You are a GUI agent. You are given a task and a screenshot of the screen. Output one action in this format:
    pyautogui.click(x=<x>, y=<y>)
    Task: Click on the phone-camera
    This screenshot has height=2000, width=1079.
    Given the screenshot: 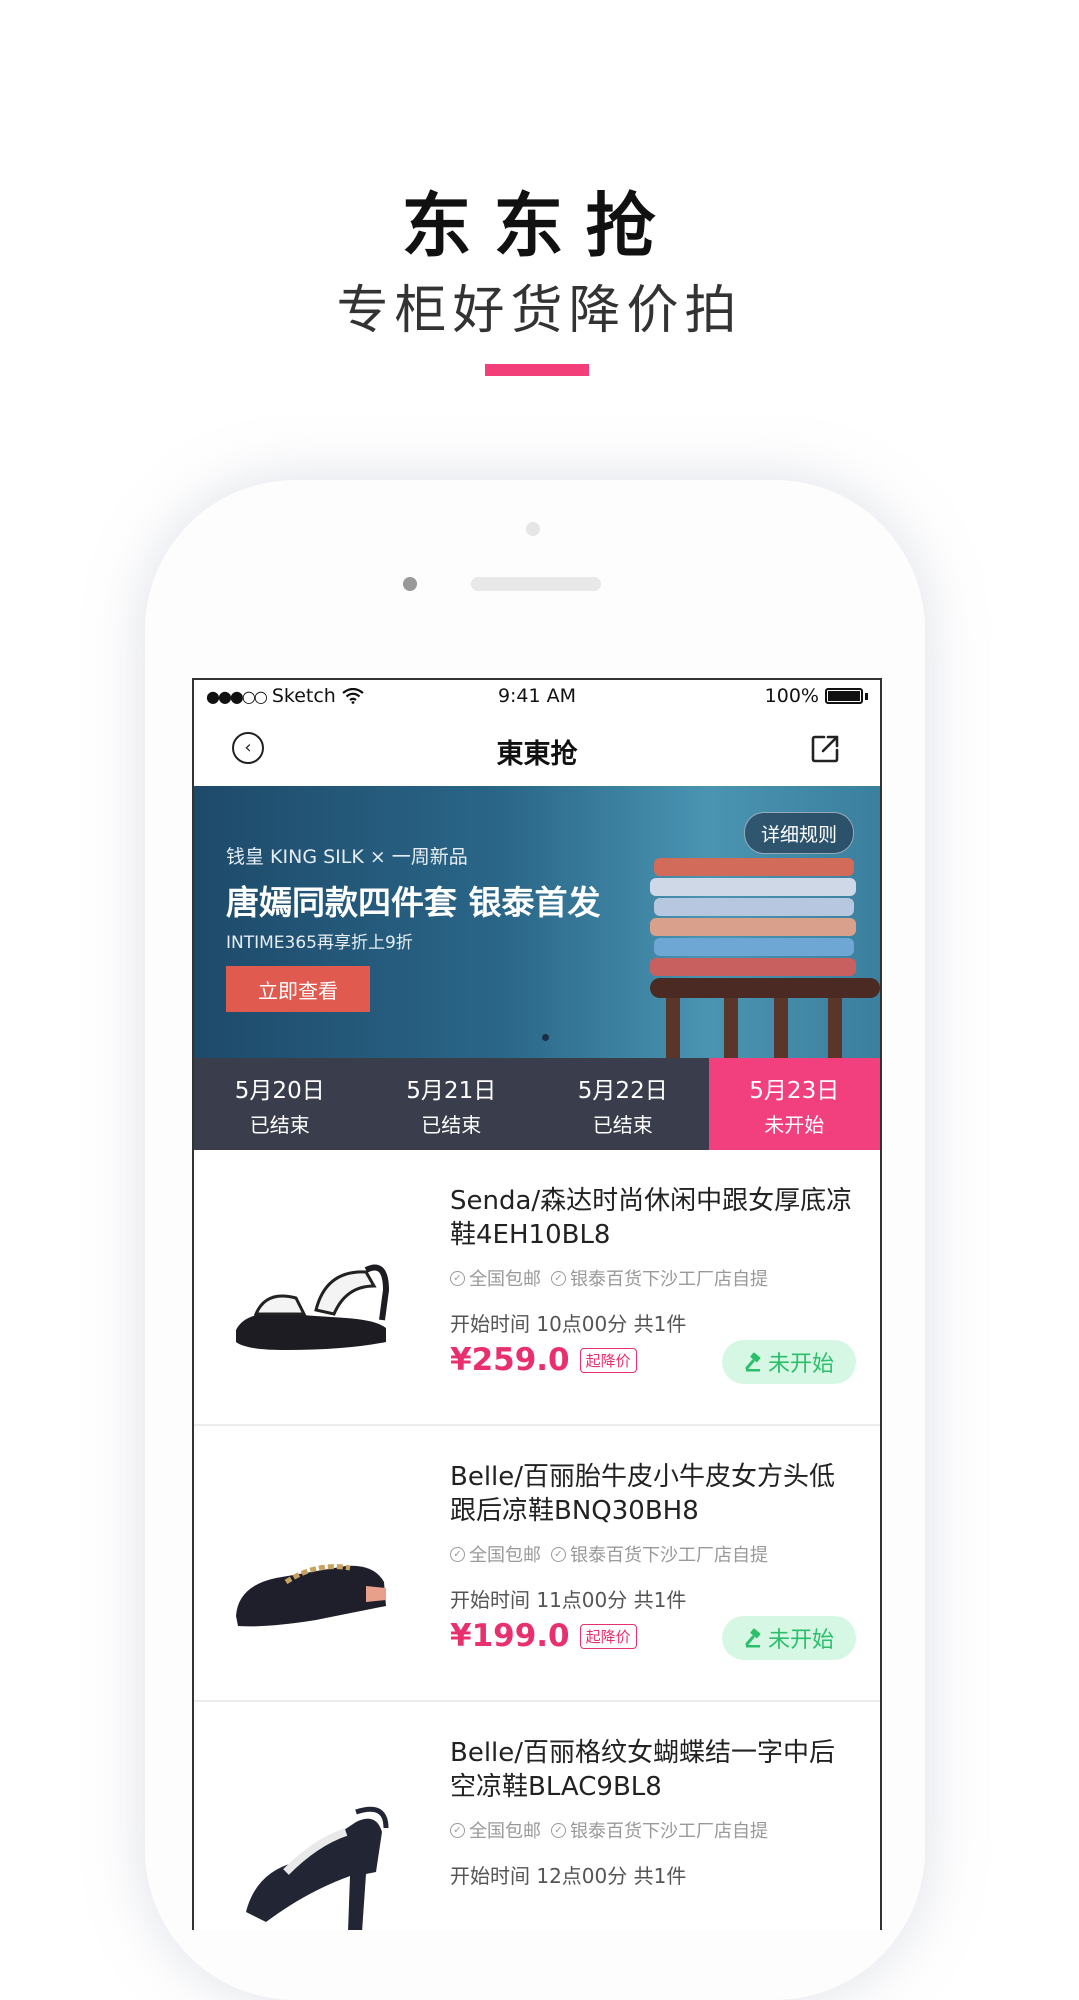 What is the action you would take?
    pyautogui.click(x=410, y=584)
    